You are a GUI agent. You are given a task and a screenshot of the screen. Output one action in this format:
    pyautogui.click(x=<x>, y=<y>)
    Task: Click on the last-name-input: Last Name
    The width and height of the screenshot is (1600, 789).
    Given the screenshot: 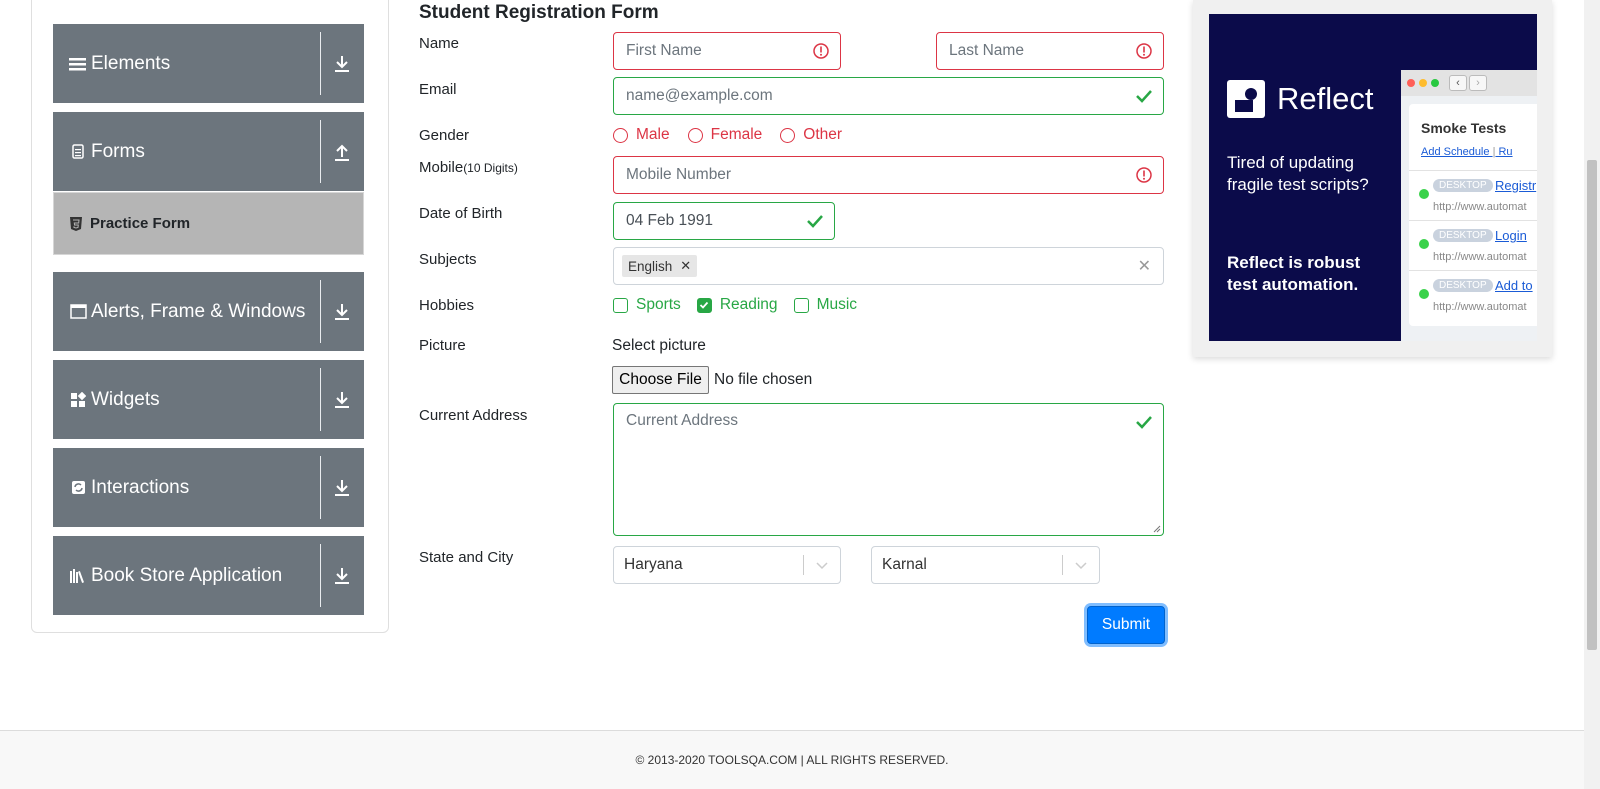 What is the action you would take?
    pyautogui.click(x=1050, y=51)
    